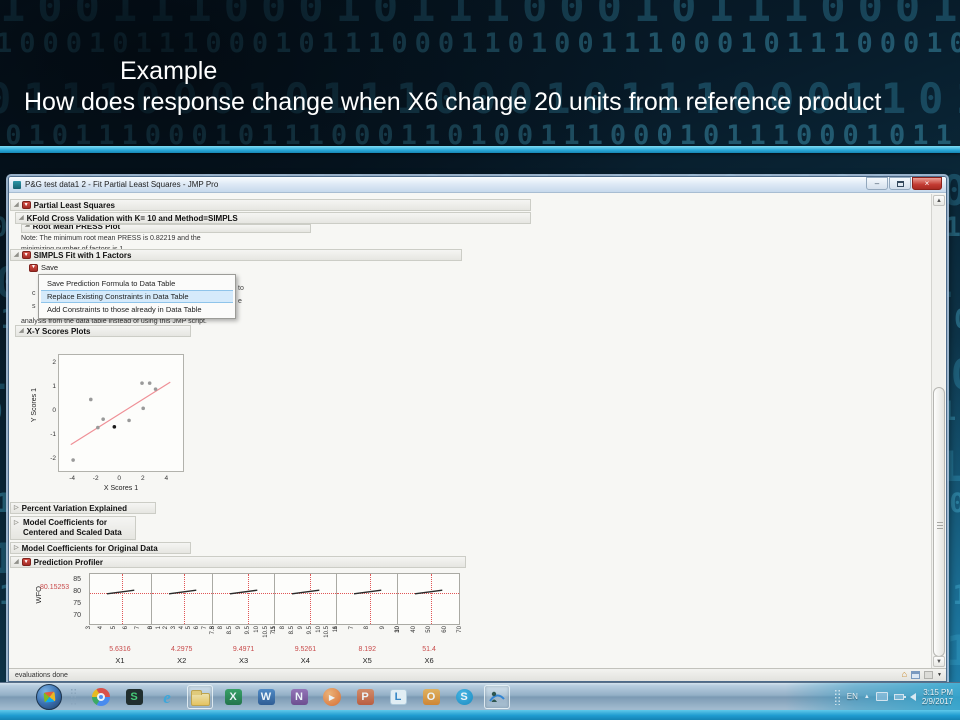  I want to click on maximize-button, so click(900, 183).